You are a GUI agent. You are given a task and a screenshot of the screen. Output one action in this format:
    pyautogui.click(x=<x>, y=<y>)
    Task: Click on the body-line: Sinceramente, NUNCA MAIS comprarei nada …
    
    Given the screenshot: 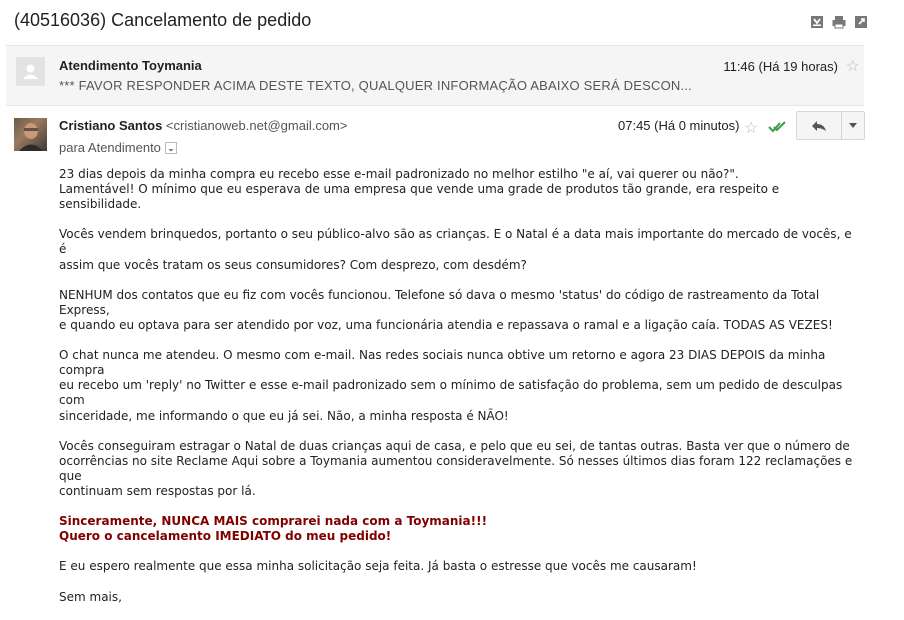 What is the action you would take?
    pyautogui.click(x=273, y=521)
    